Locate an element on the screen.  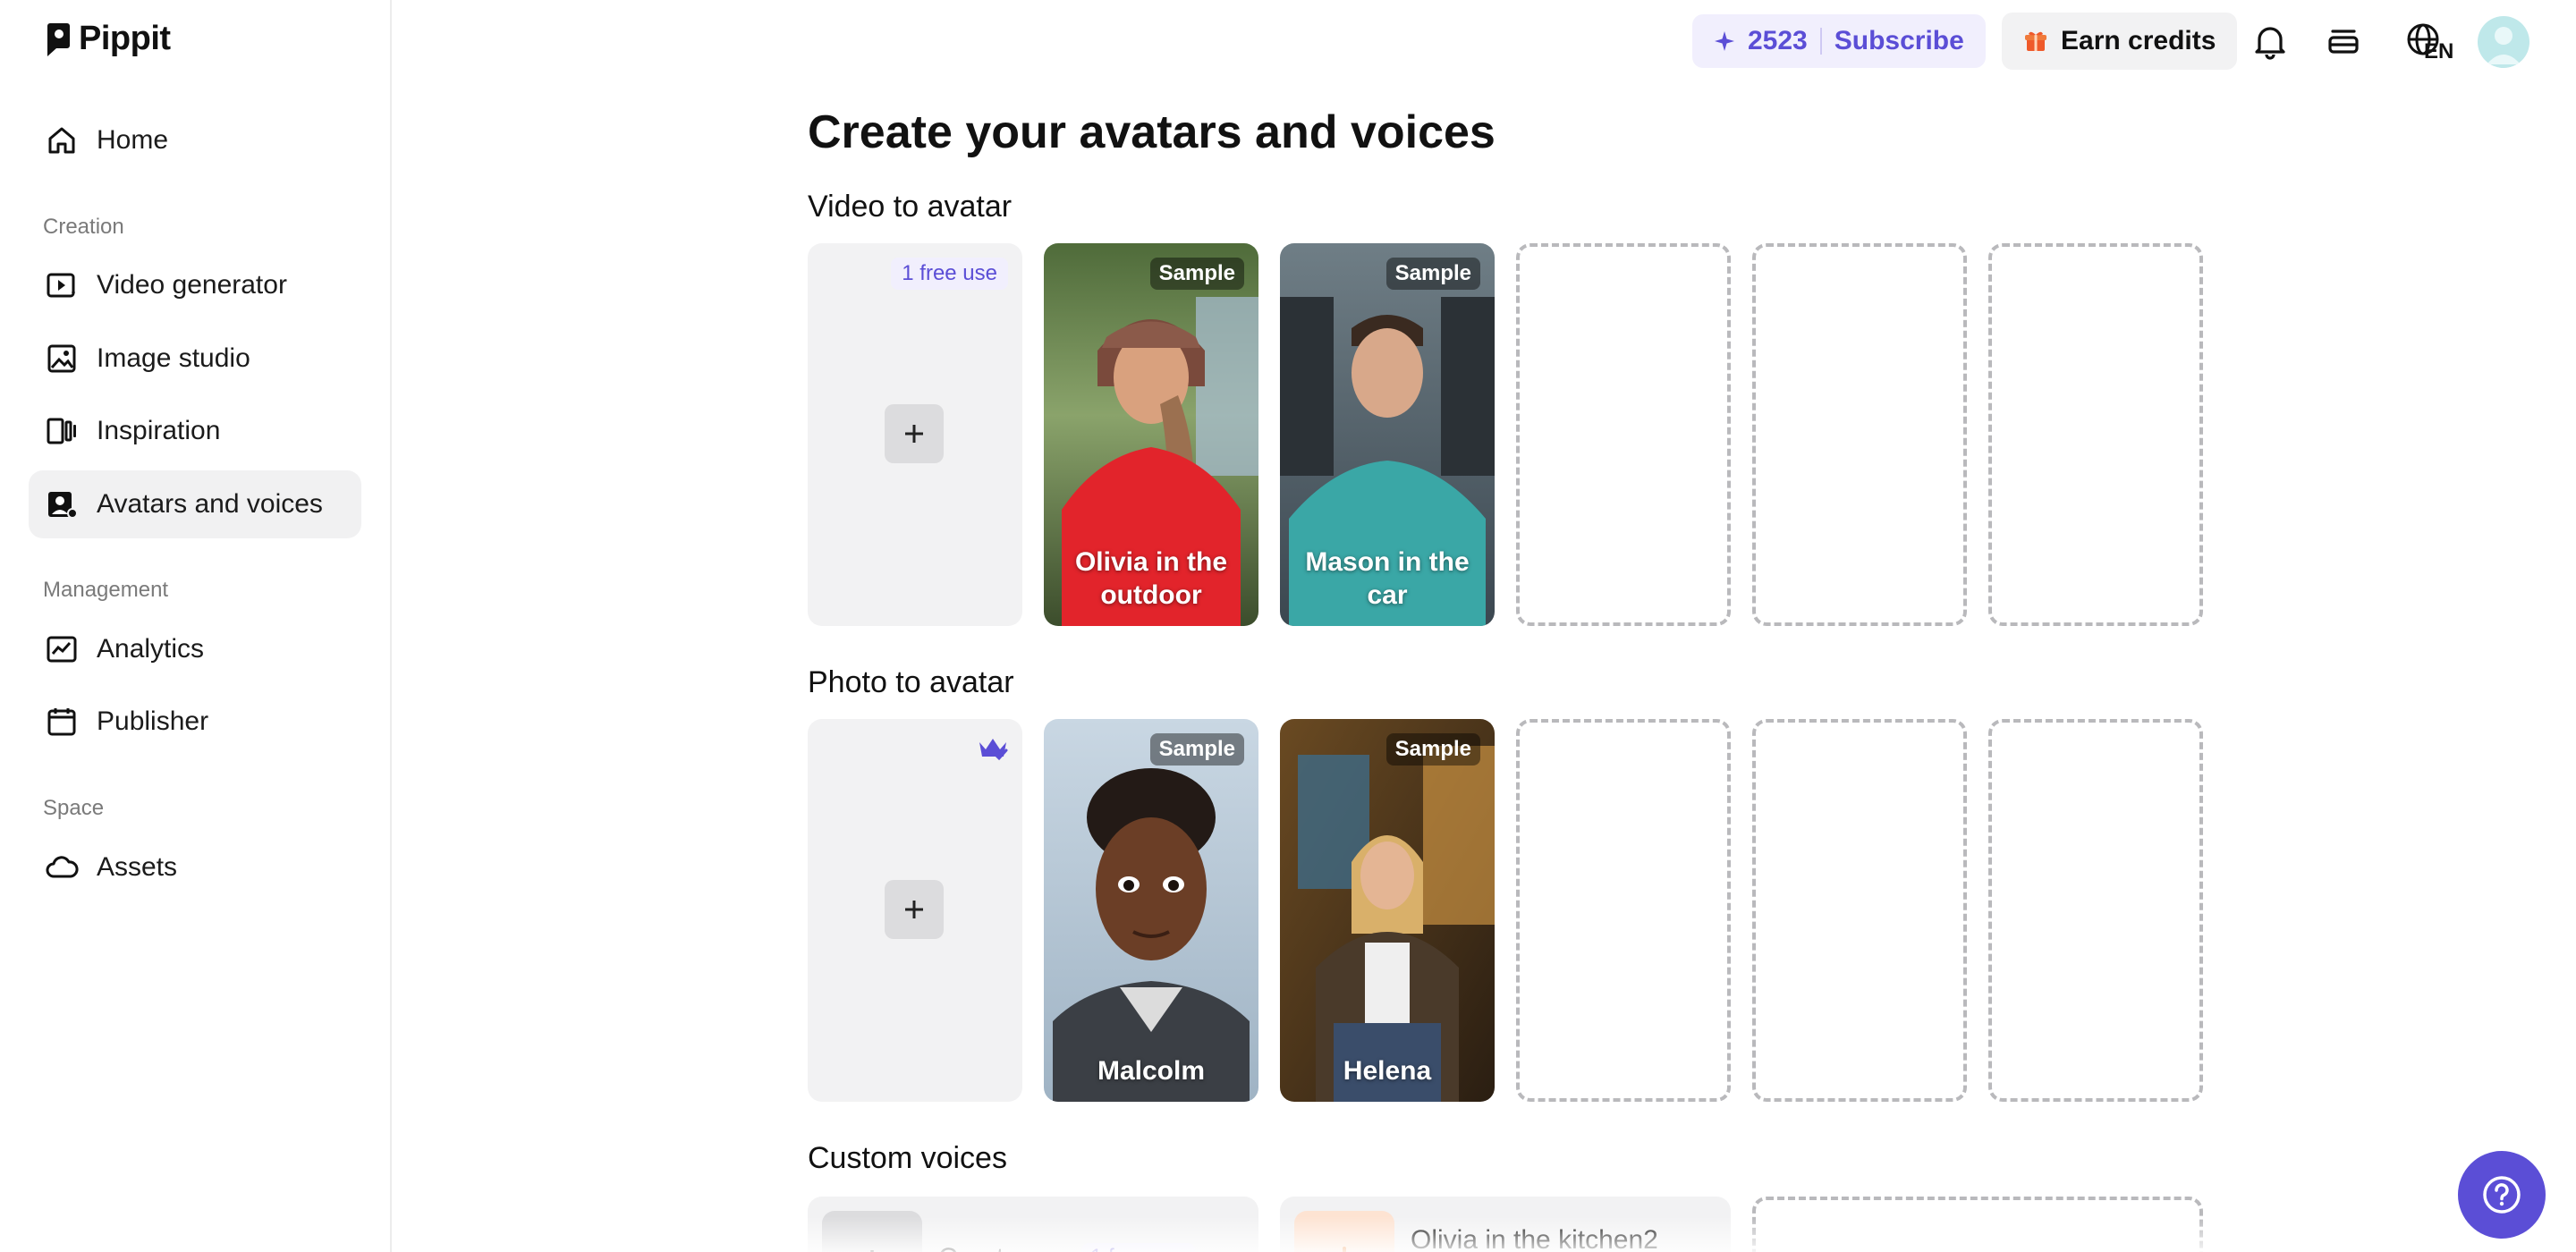
sidebar-item-analytics: Analytics is located at coordinates (195, 649).